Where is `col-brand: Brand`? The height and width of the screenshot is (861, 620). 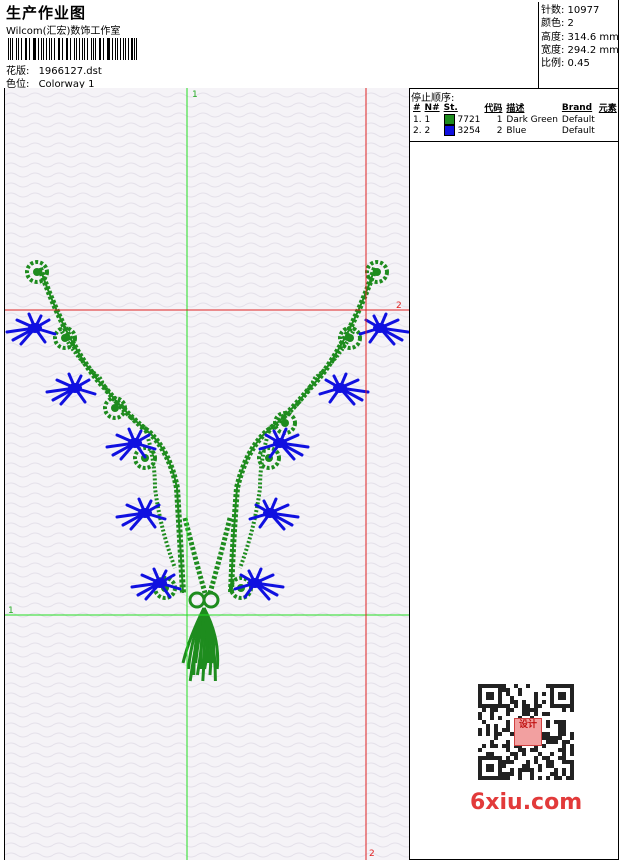 col-brand: Brand is located at coordinates (577, 107).